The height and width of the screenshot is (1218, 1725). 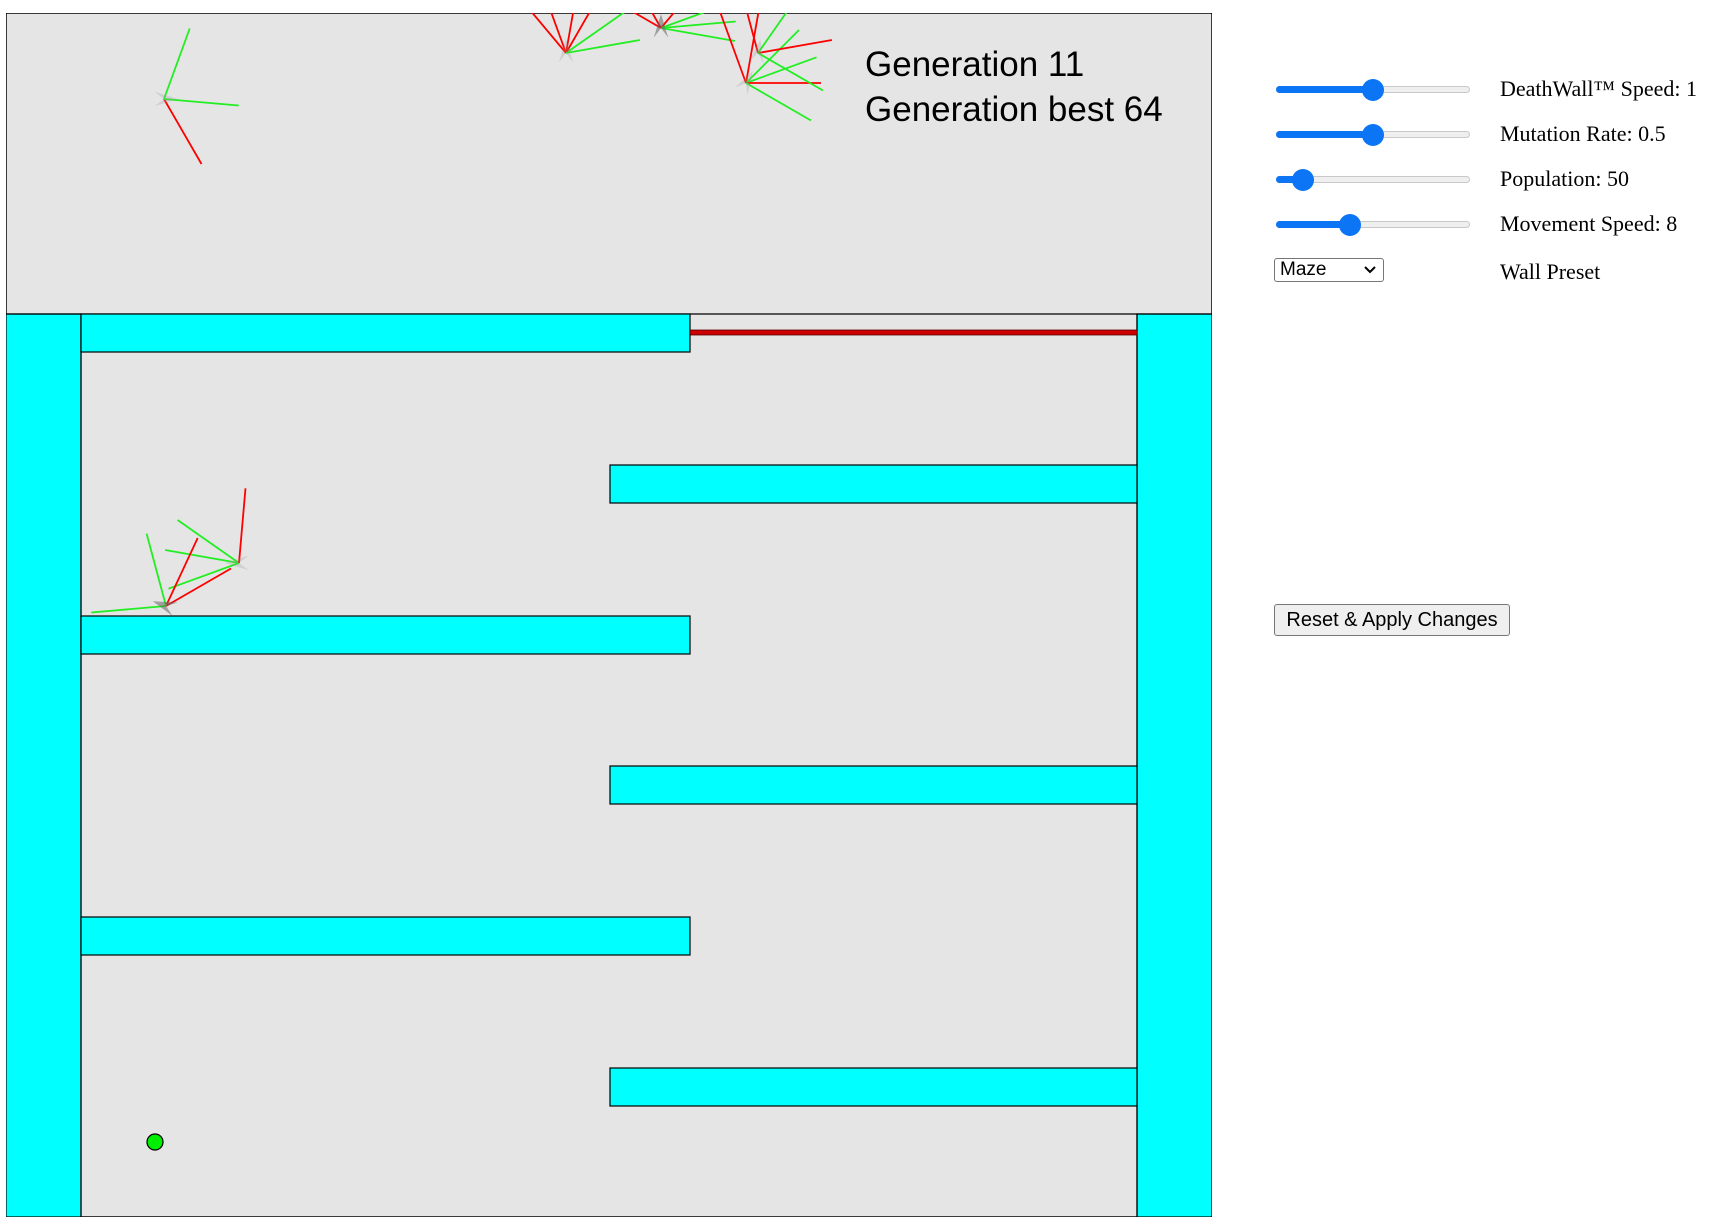 What do you see at coordinates (1303, 269) in the screenshot?
I see `wall-preset-value: Maze` at bounding box center [1303, 269].